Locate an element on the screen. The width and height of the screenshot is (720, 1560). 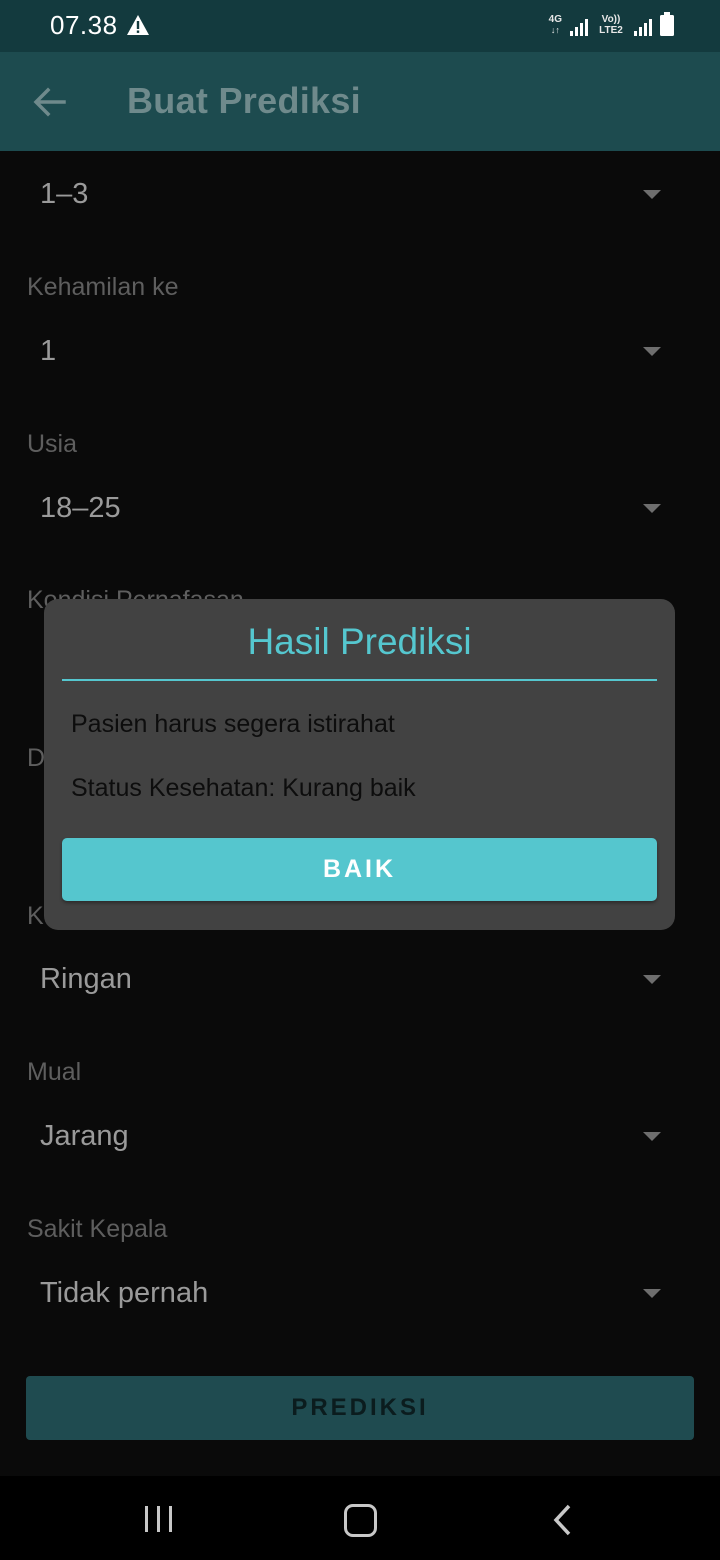
status-icons: 4G ↓↑ Vo)) LTE2 is located at coordinates (611, 24).